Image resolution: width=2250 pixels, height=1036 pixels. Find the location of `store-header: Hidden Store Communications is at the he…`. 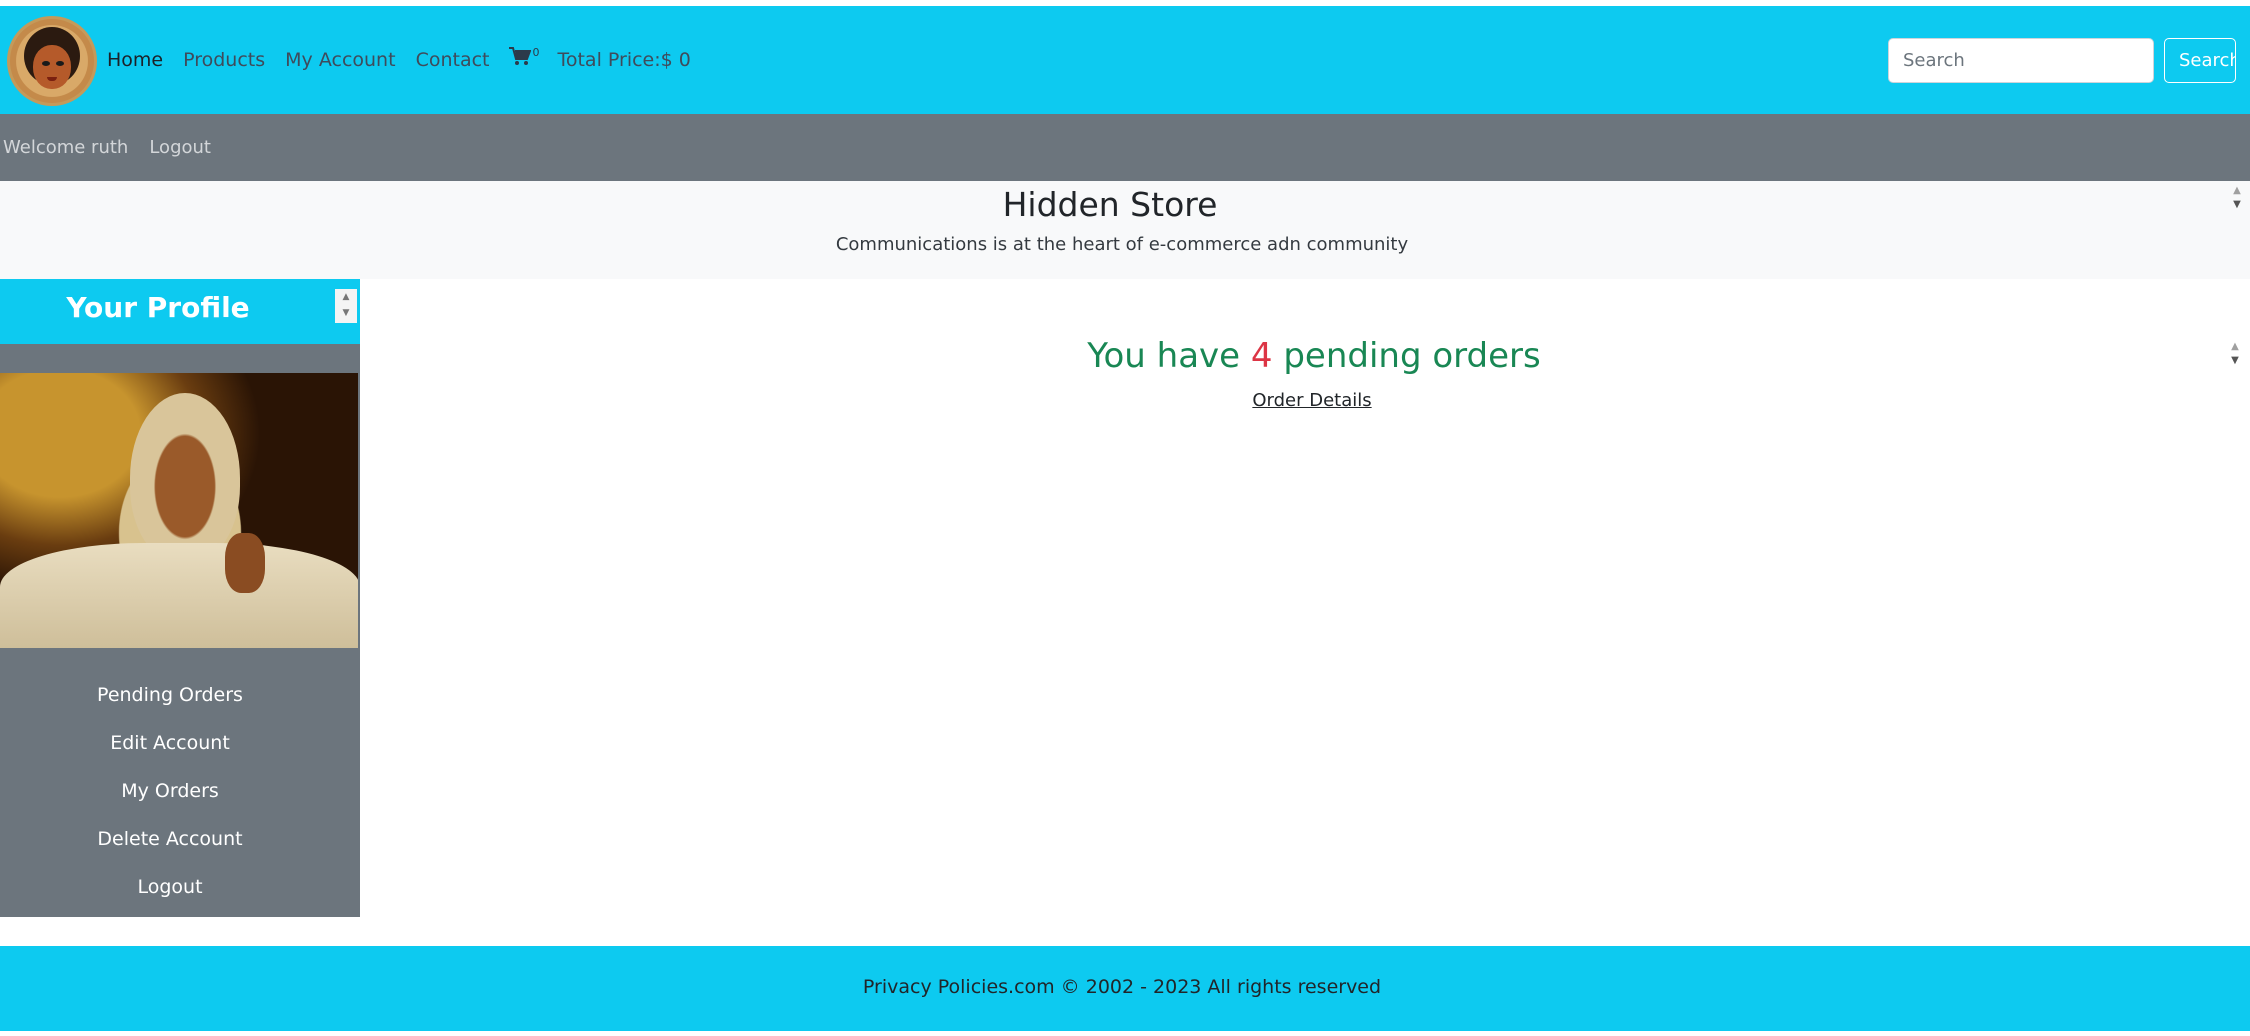

store-header: Hidden Store Communications is at the he… is located at coordinates (1125, 230).